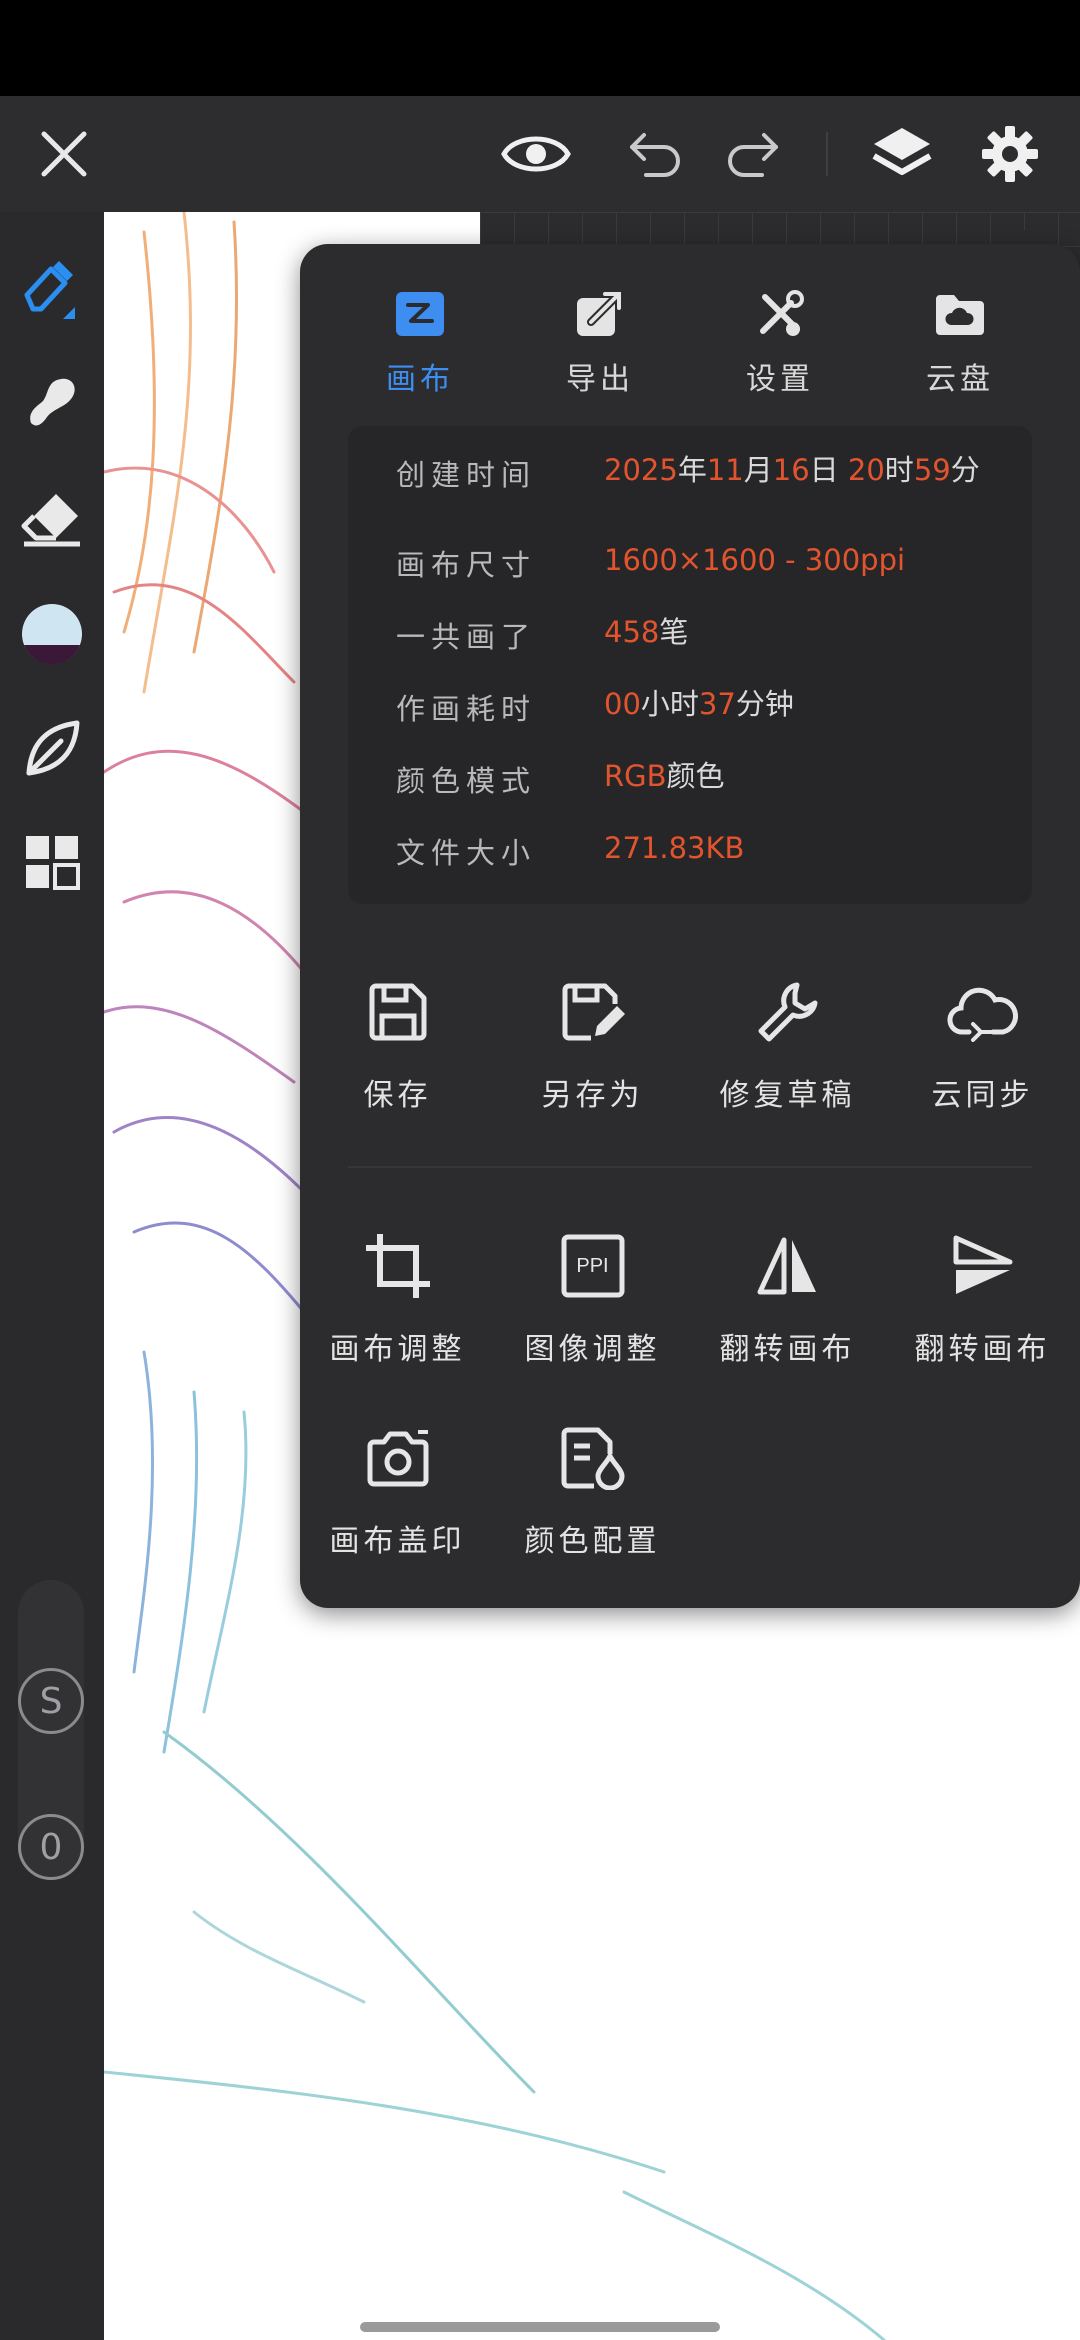 The width and height of the screenshot is (1080, 2340). What do you see at coordinates (52, 1276) in the screenshot?
I see `left-toolbar: S 0` at bounding box center [52, 1276].